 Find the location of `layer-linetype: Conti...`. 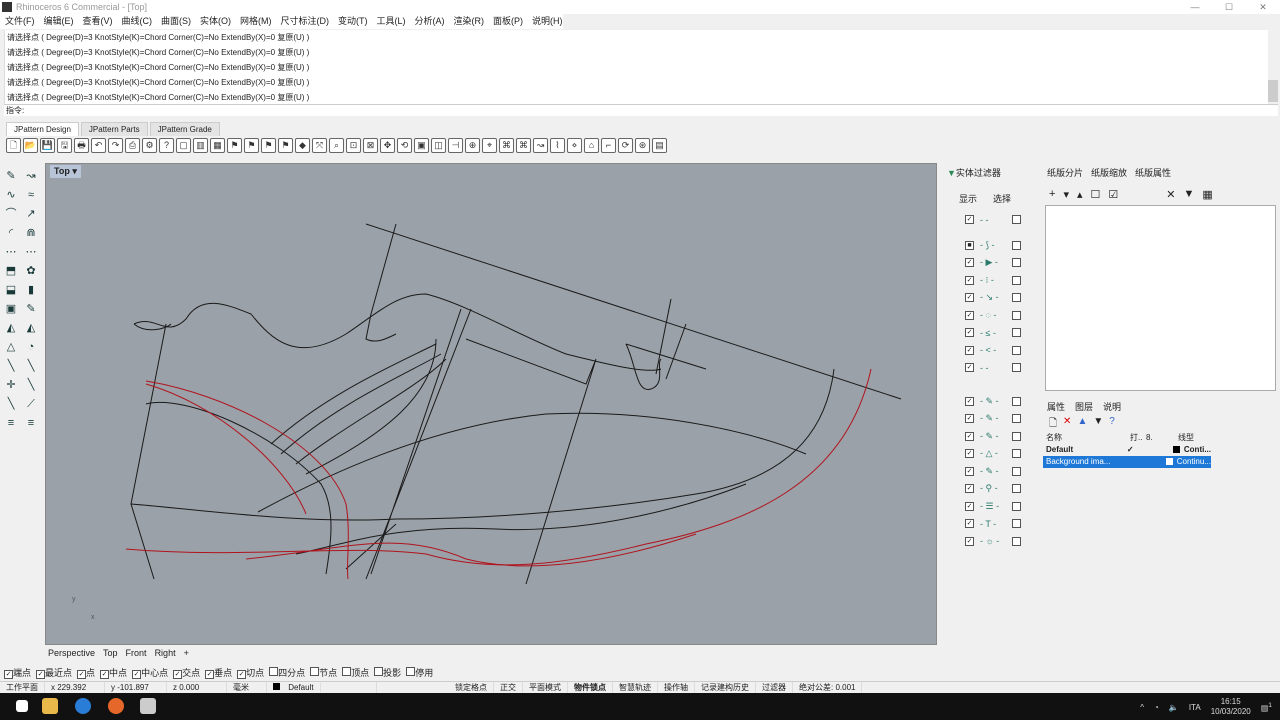

layer-linetype: Conti... is located at coordinates (1197, 450).